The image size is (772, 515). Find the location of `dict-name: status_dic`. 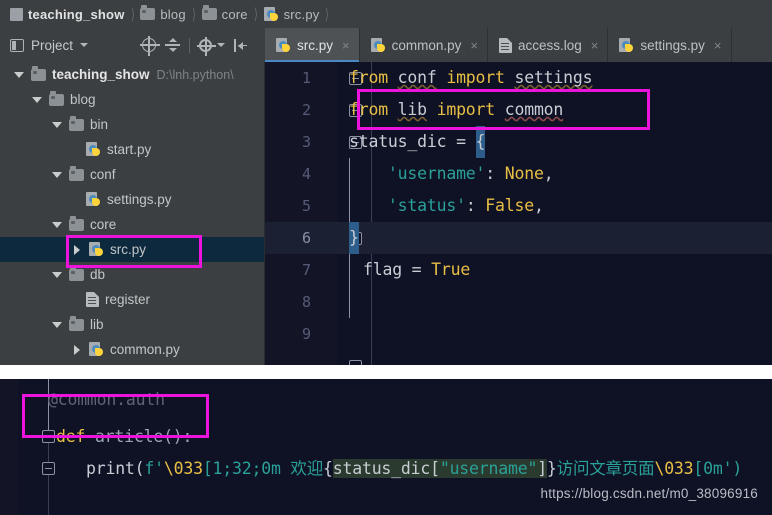

dict-name: status_dic is located at coordinates (381, 468).